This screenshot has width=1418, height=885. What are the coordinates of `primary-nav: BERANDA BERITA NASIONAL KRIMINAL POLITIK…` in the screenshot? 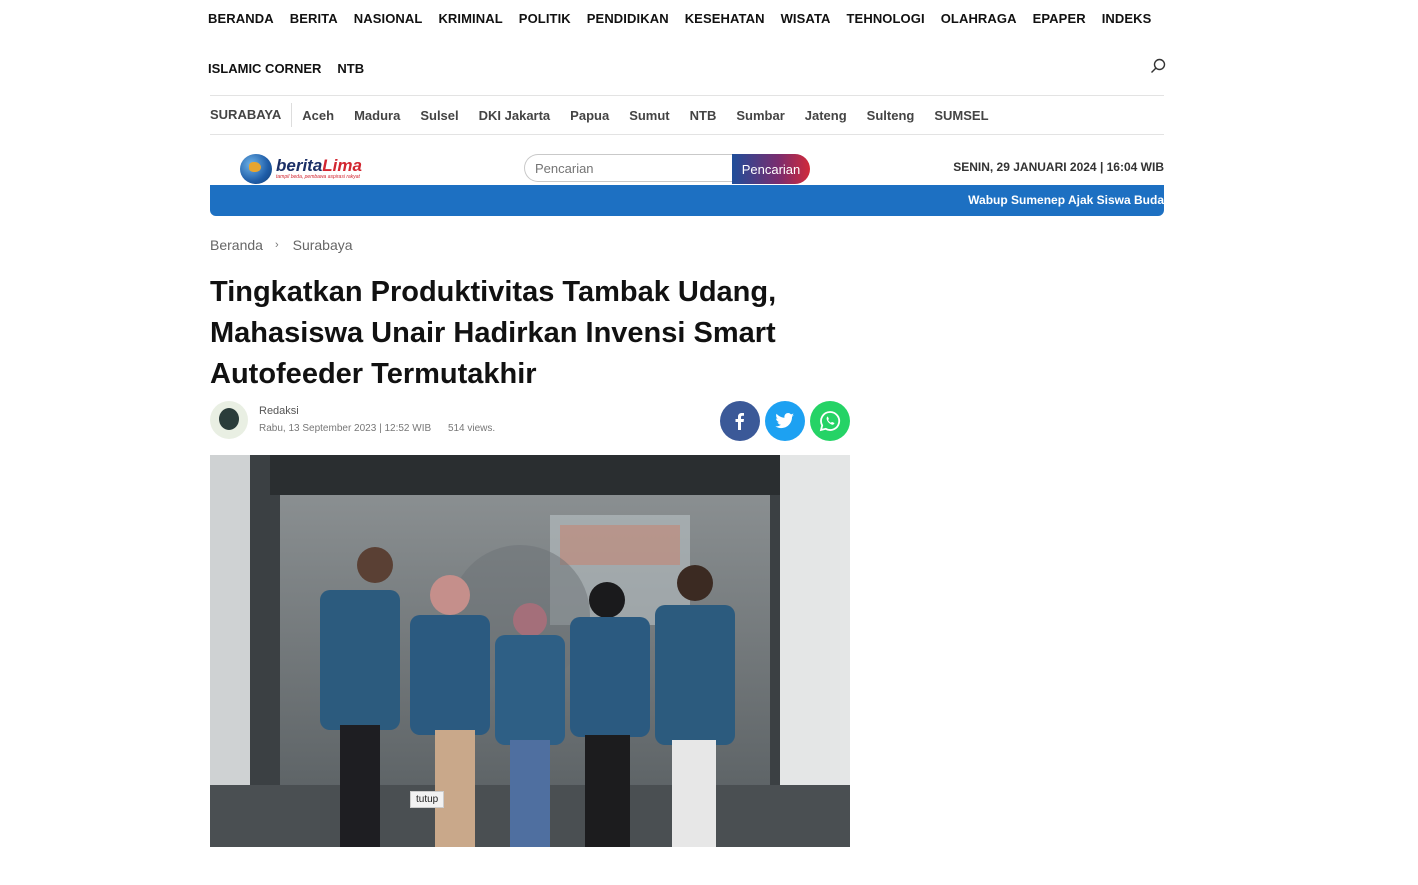 It's located at (686, 18).